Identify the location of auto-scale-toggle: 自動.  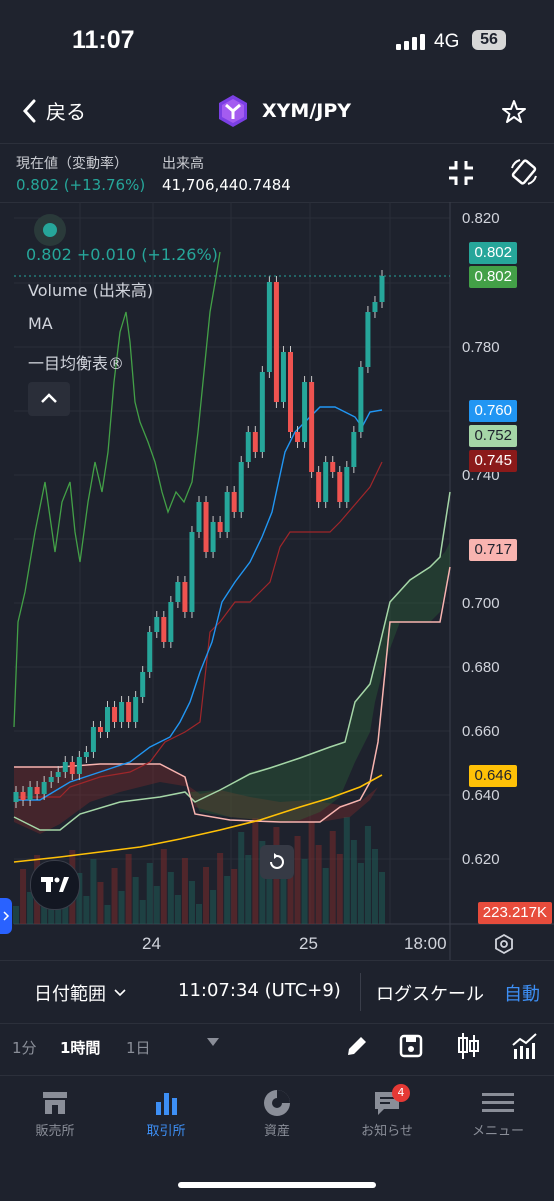
(522, 993).